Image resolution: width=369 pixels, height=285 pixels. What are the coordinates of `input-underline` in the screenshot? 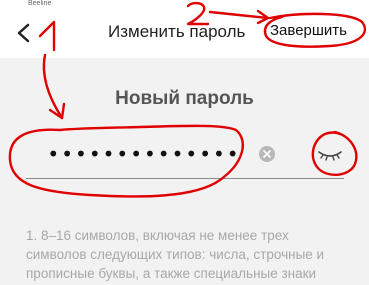 It's located at (185, 178).